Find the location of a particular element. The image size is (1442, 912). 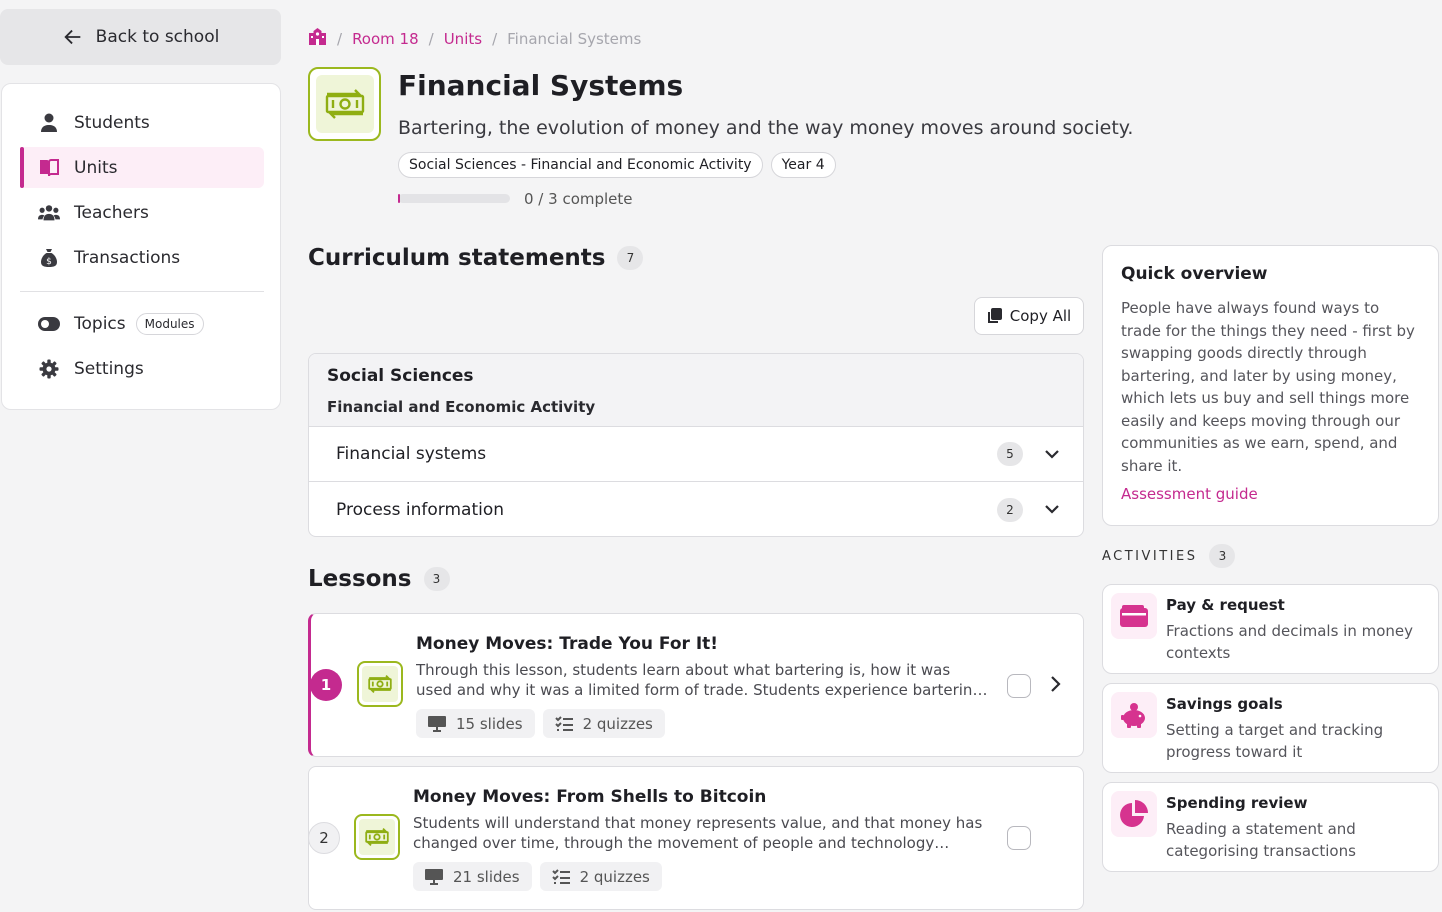

sidebar-item-students: Students is located at coordinates (142, 122).